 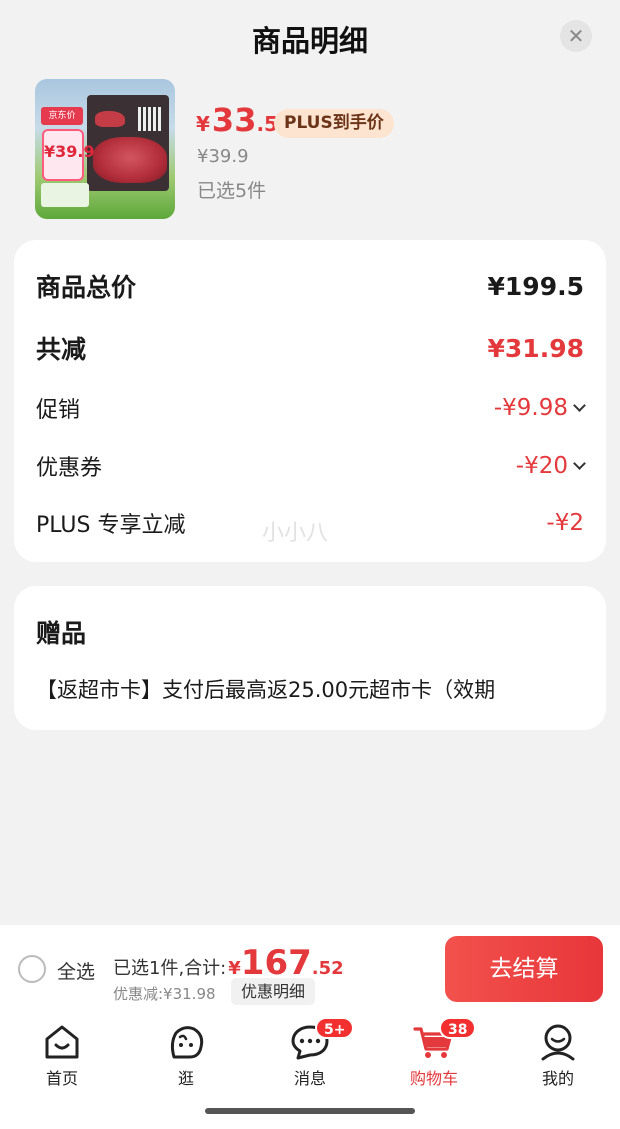 What do you see at coordinates (558, 1042) in the screenshot?
I see `profile-icon` at bounding box center [558, 1042].